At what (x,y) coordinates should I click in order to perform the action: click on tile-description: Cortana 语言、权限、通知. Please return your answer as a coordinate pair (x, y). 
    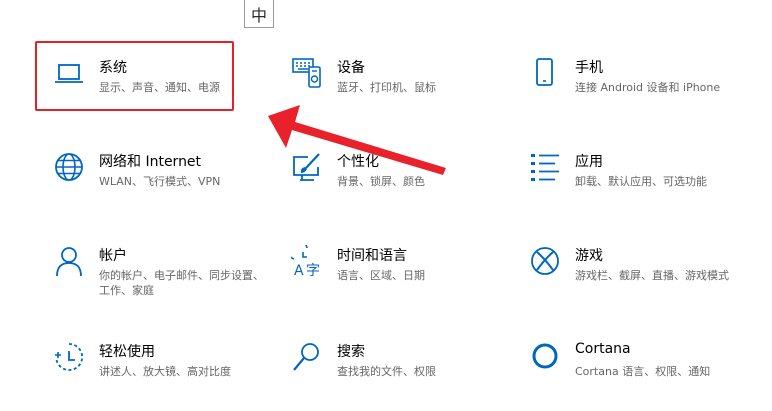
    Looking at the image, I should click on (643, 371).